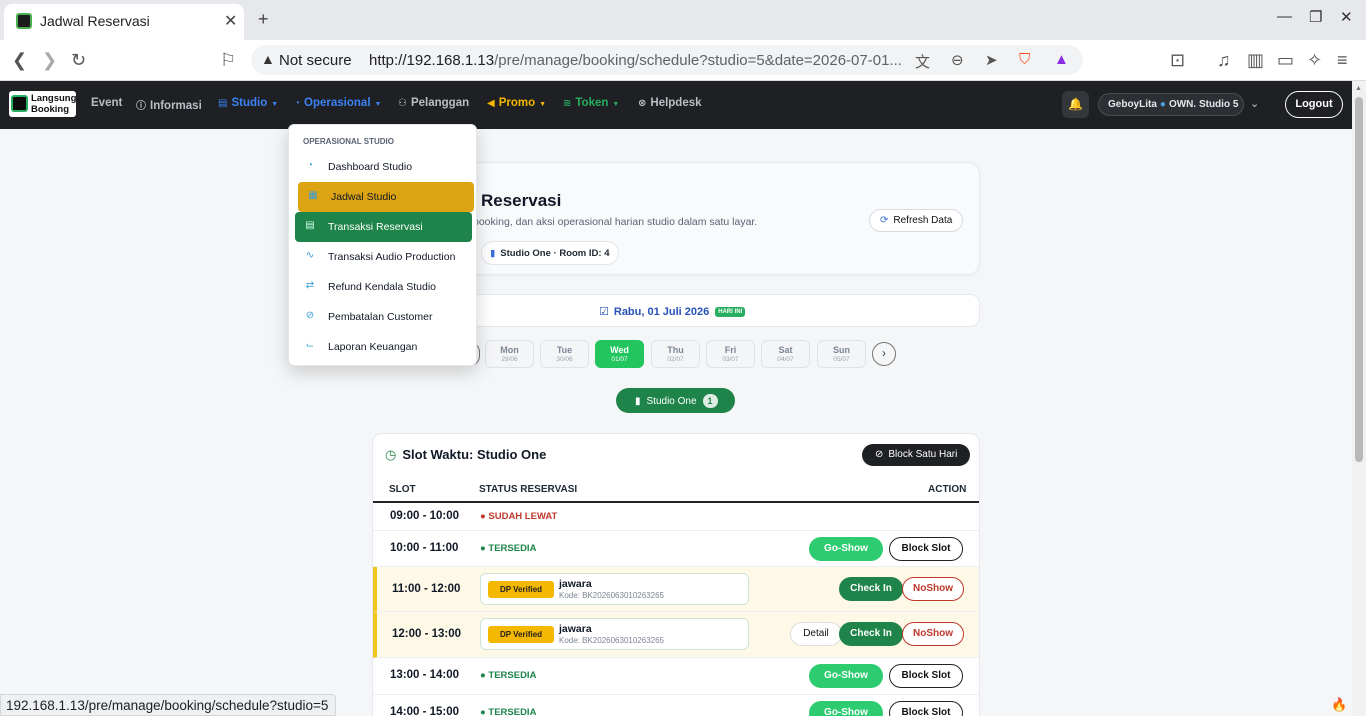 The image size is (1366, 716). What do you see at coordinates (923, 220) in the screenshot?
I see `refresh-label: Refresh Data` at bounding box center [923, 220].